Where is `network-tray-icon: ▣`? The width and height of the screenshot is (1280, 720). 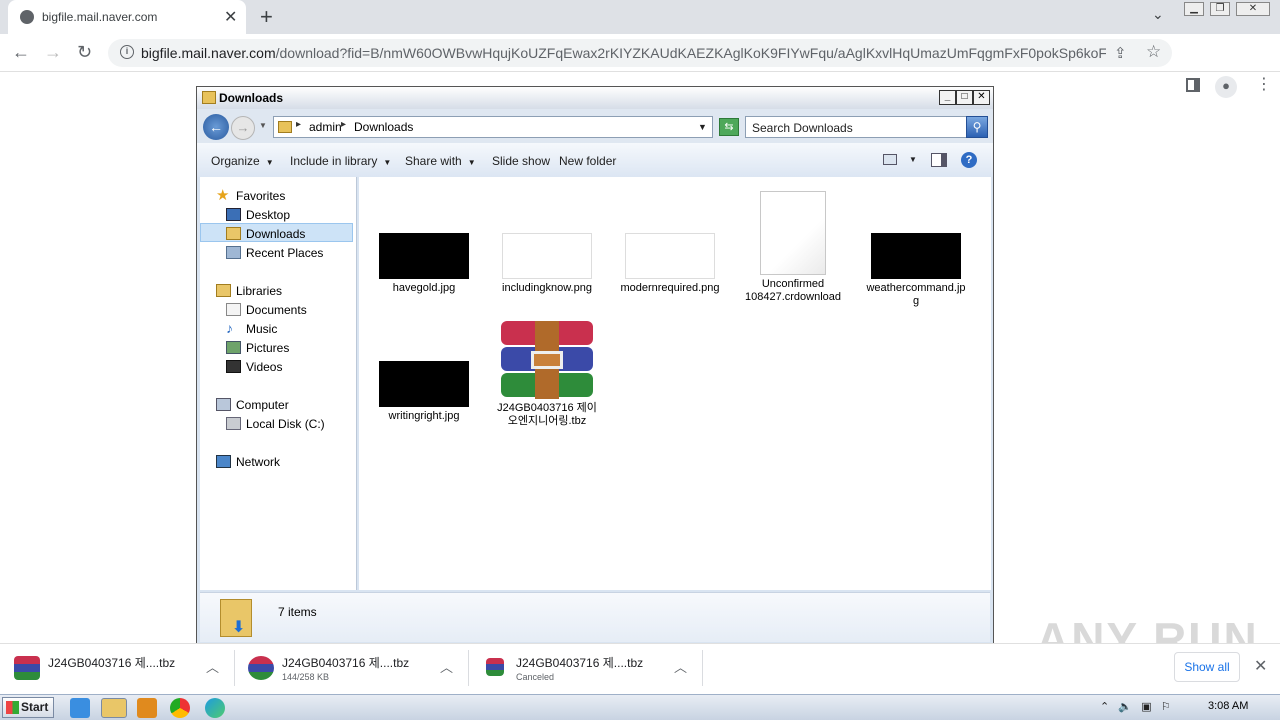 network-tray-icon: ▣ is located at coordinates (1146, 707).